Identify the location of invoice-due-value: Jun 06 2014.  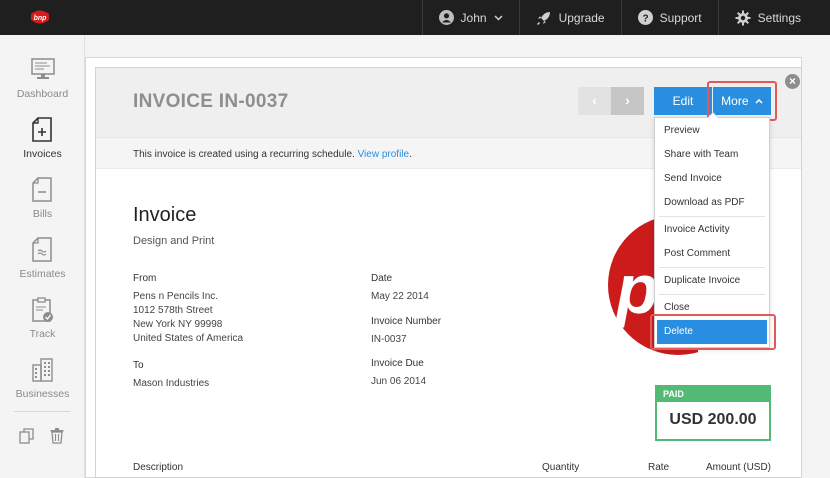
(399, 381).